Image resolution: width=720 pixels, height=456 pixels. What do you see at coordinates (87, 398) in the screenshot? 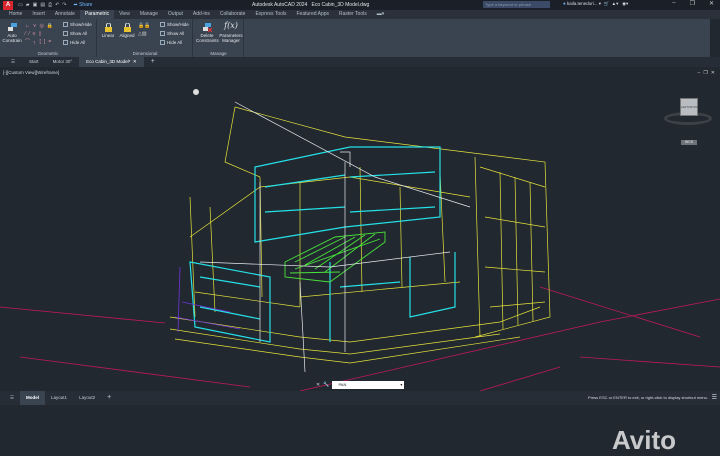
I see `layout-tab-layout2: Layout2` at bounding box center [87, 398].